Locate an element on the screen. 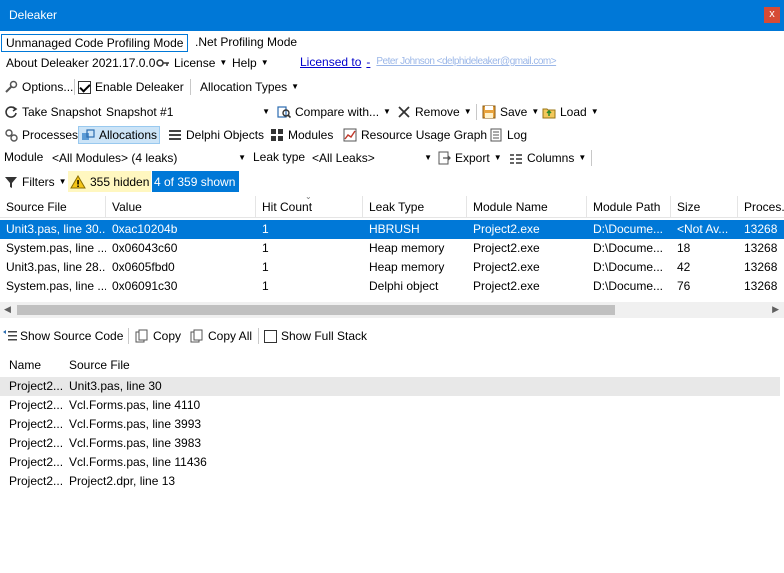 The image size is (784, 573). stack-row: Project2... Vcl.Forms.pas, line 11436 is located at coordinates (392, 462).